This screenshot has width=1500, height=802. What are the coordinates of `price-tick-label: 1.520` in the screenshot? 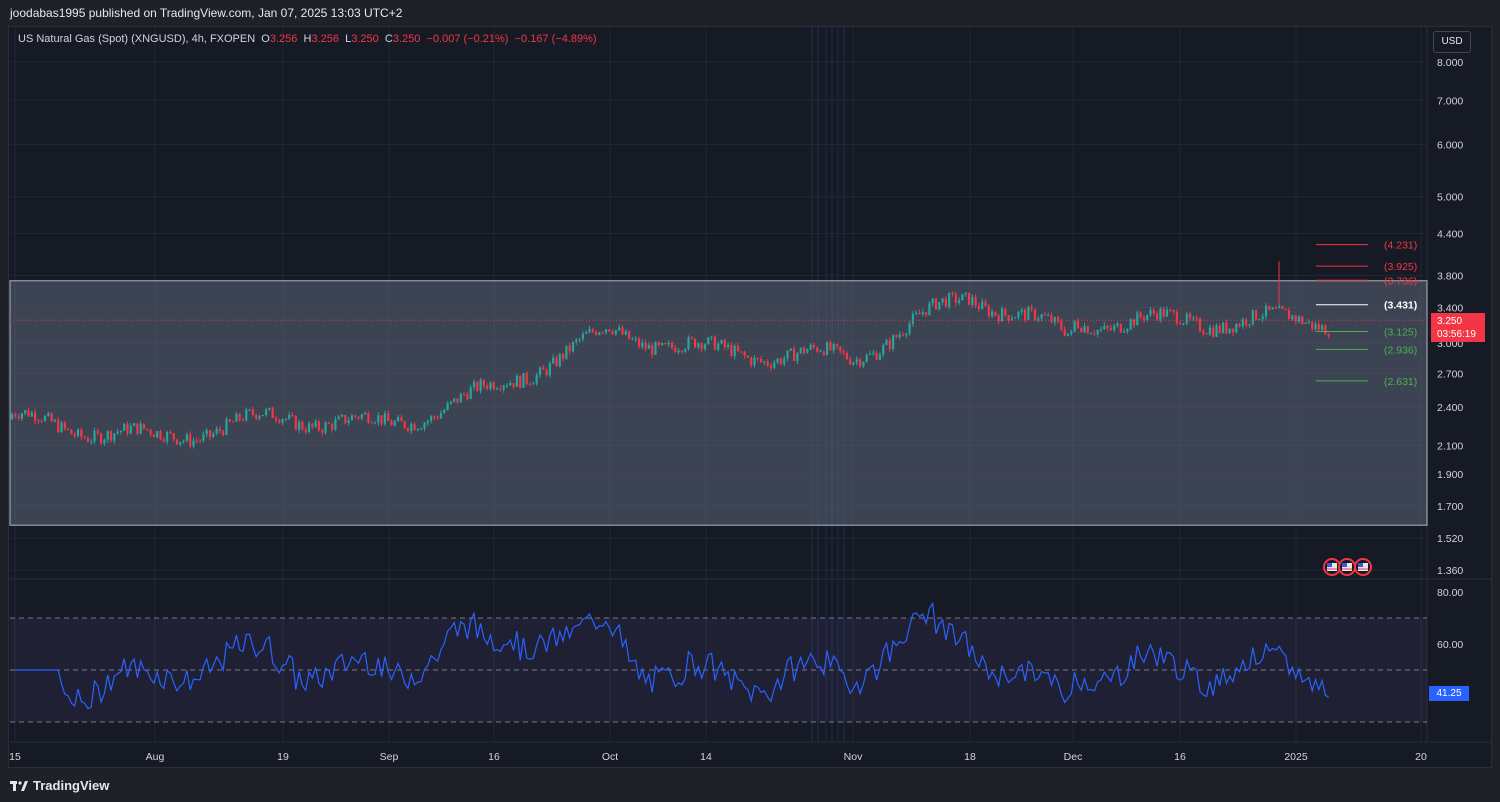 It's located at (1450, 539).